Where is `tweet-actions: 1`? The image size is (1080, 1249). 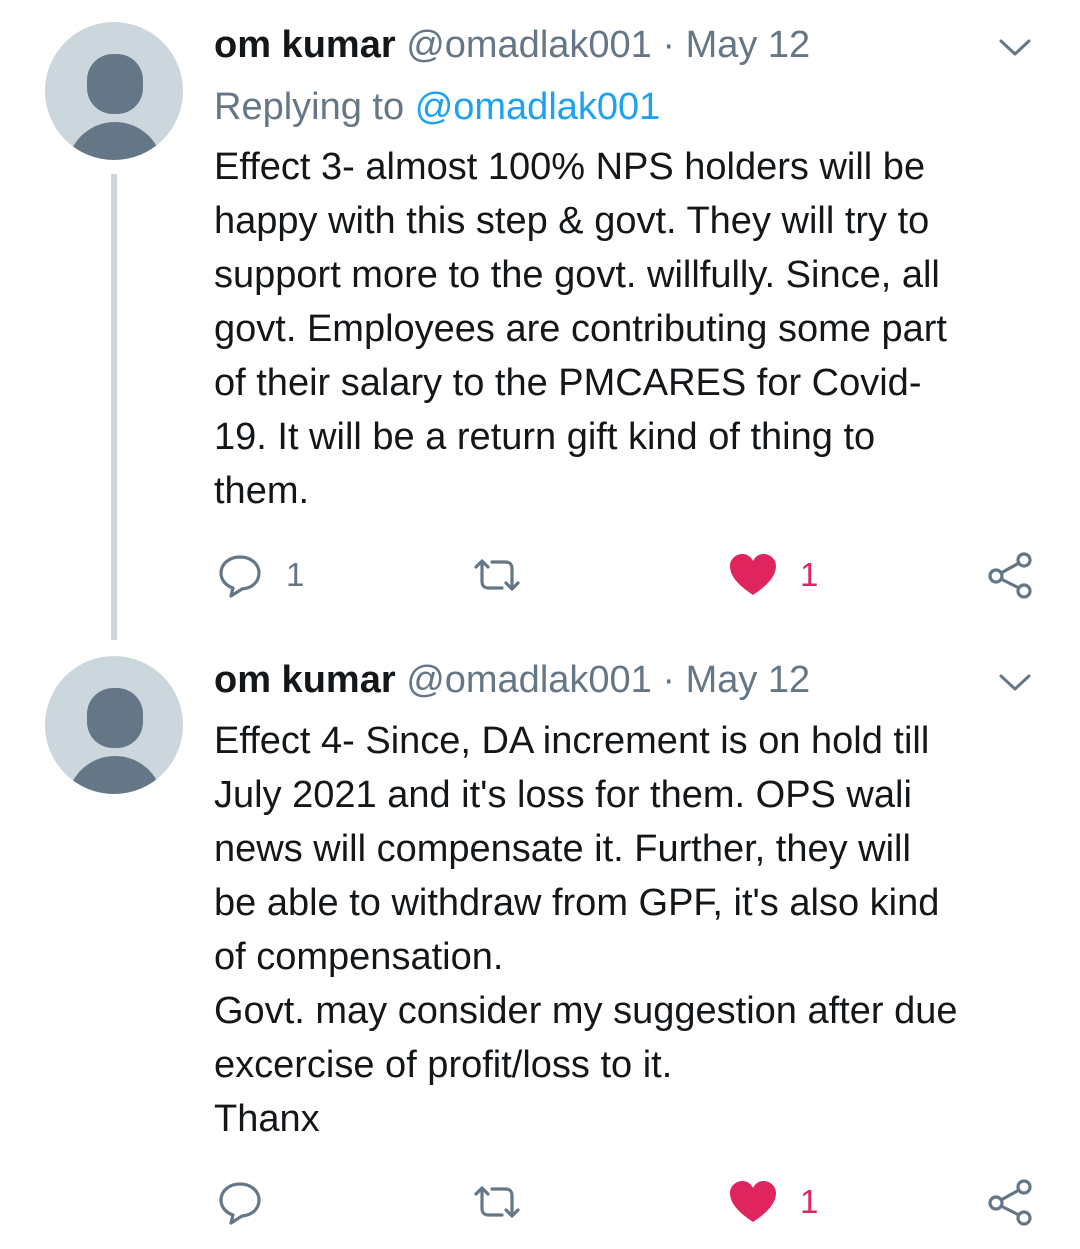
tweet-actions: 1 is located at coordinates (540, 1202).